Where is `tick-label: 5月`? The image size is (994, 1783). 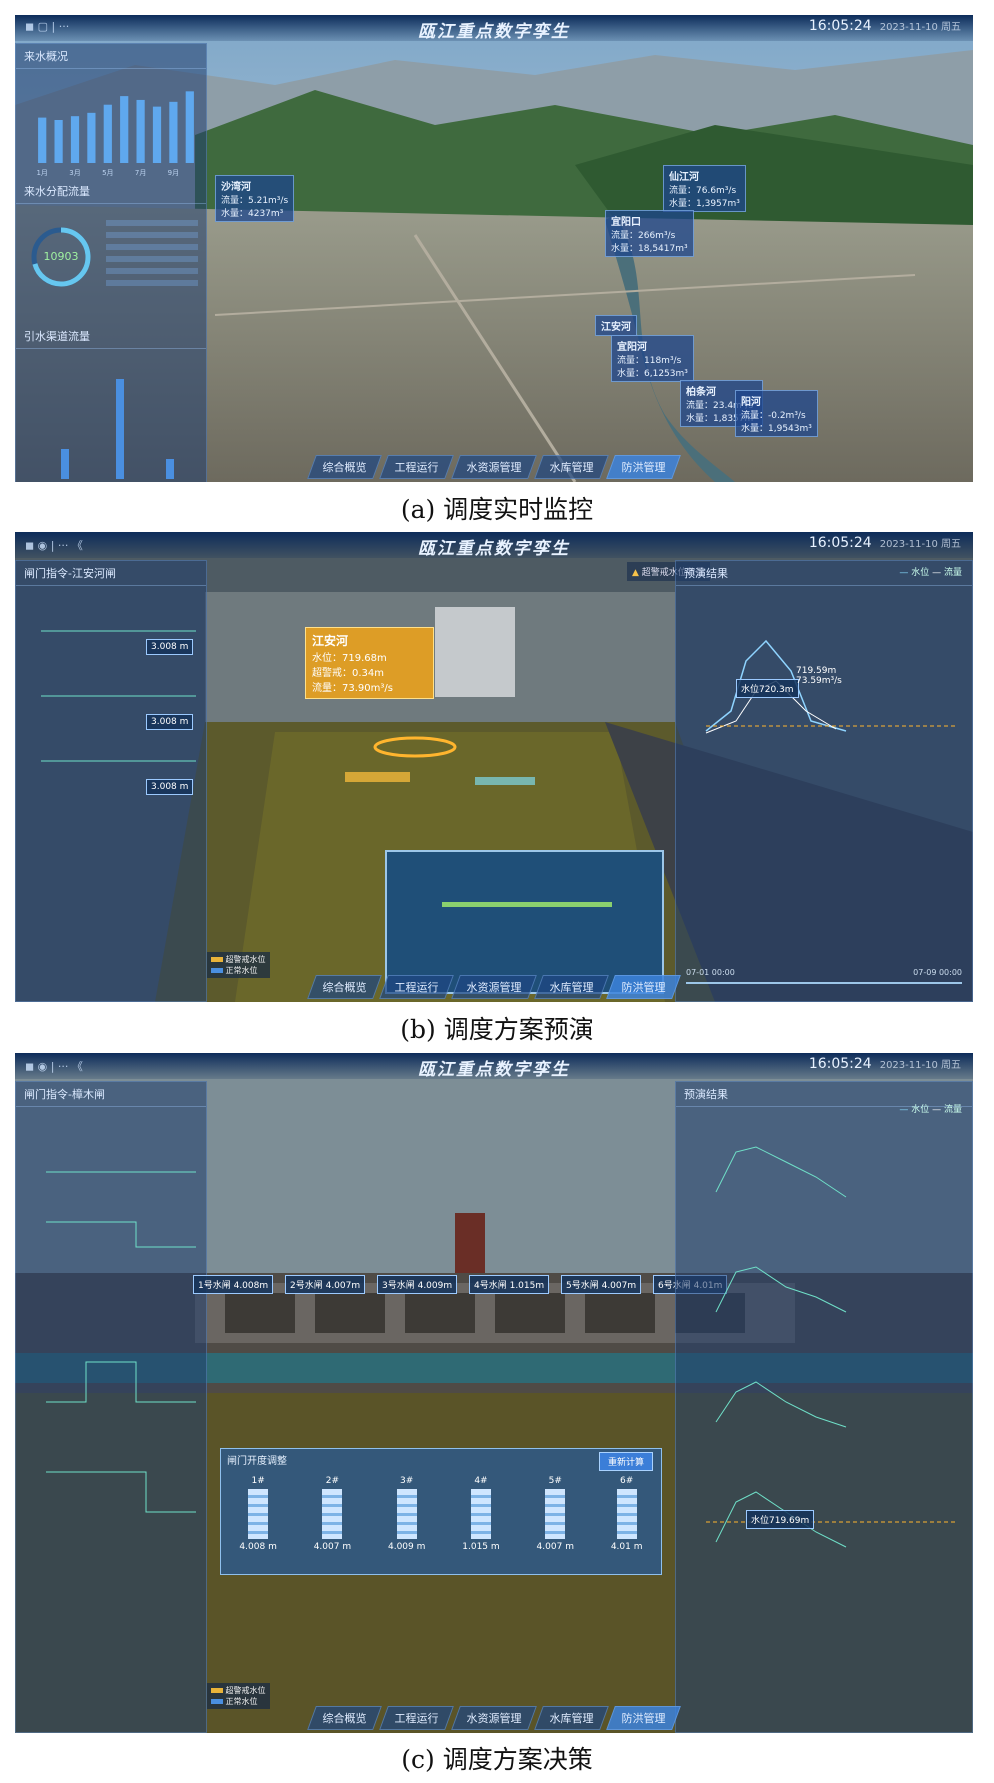 tick-label: 5月 is located at coordinates (107, 173).